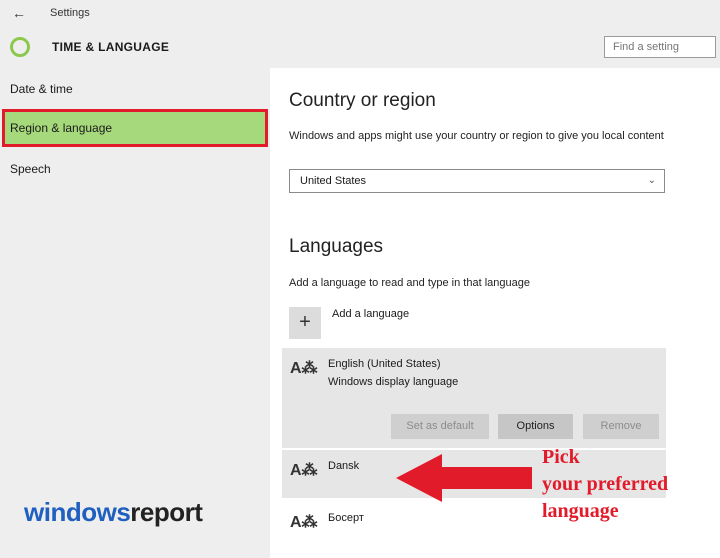 The width and height of the screenshot is (720, 558). What do you see at coordinates (360, 48) in the screenshot?
I see `page-header: TIME & LANGUAGE` at bounding box center [360, 48].